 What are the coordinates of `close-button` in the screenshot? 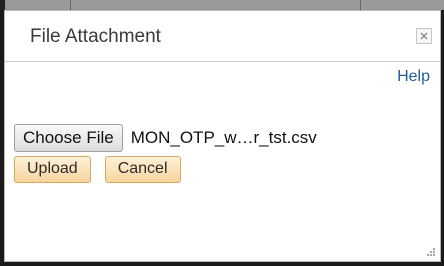 It's located at (424, 36).